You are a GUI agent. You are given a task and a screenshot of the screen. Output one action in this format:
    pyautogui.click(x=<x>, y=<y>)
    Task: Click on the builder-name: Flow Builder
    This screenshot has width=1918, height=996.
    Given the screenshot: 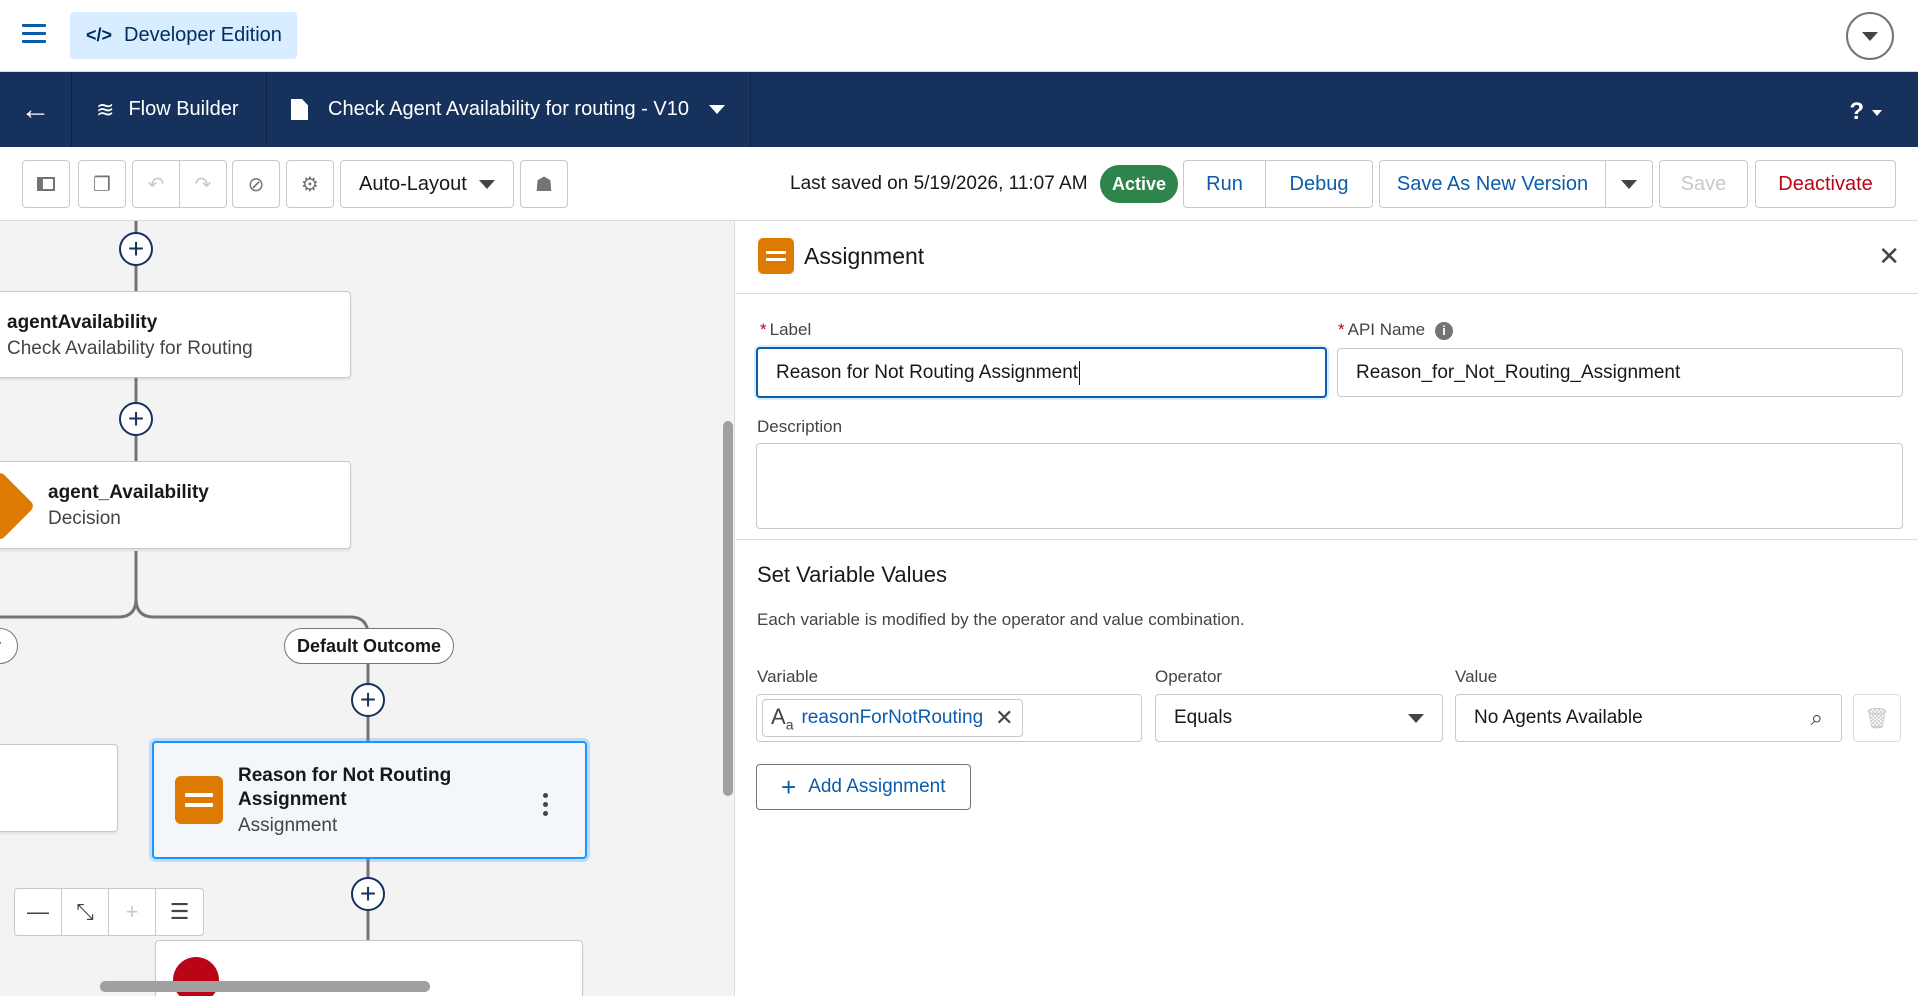 What is the action you would take?
    pyautogui.click(x=183, y=109)
    